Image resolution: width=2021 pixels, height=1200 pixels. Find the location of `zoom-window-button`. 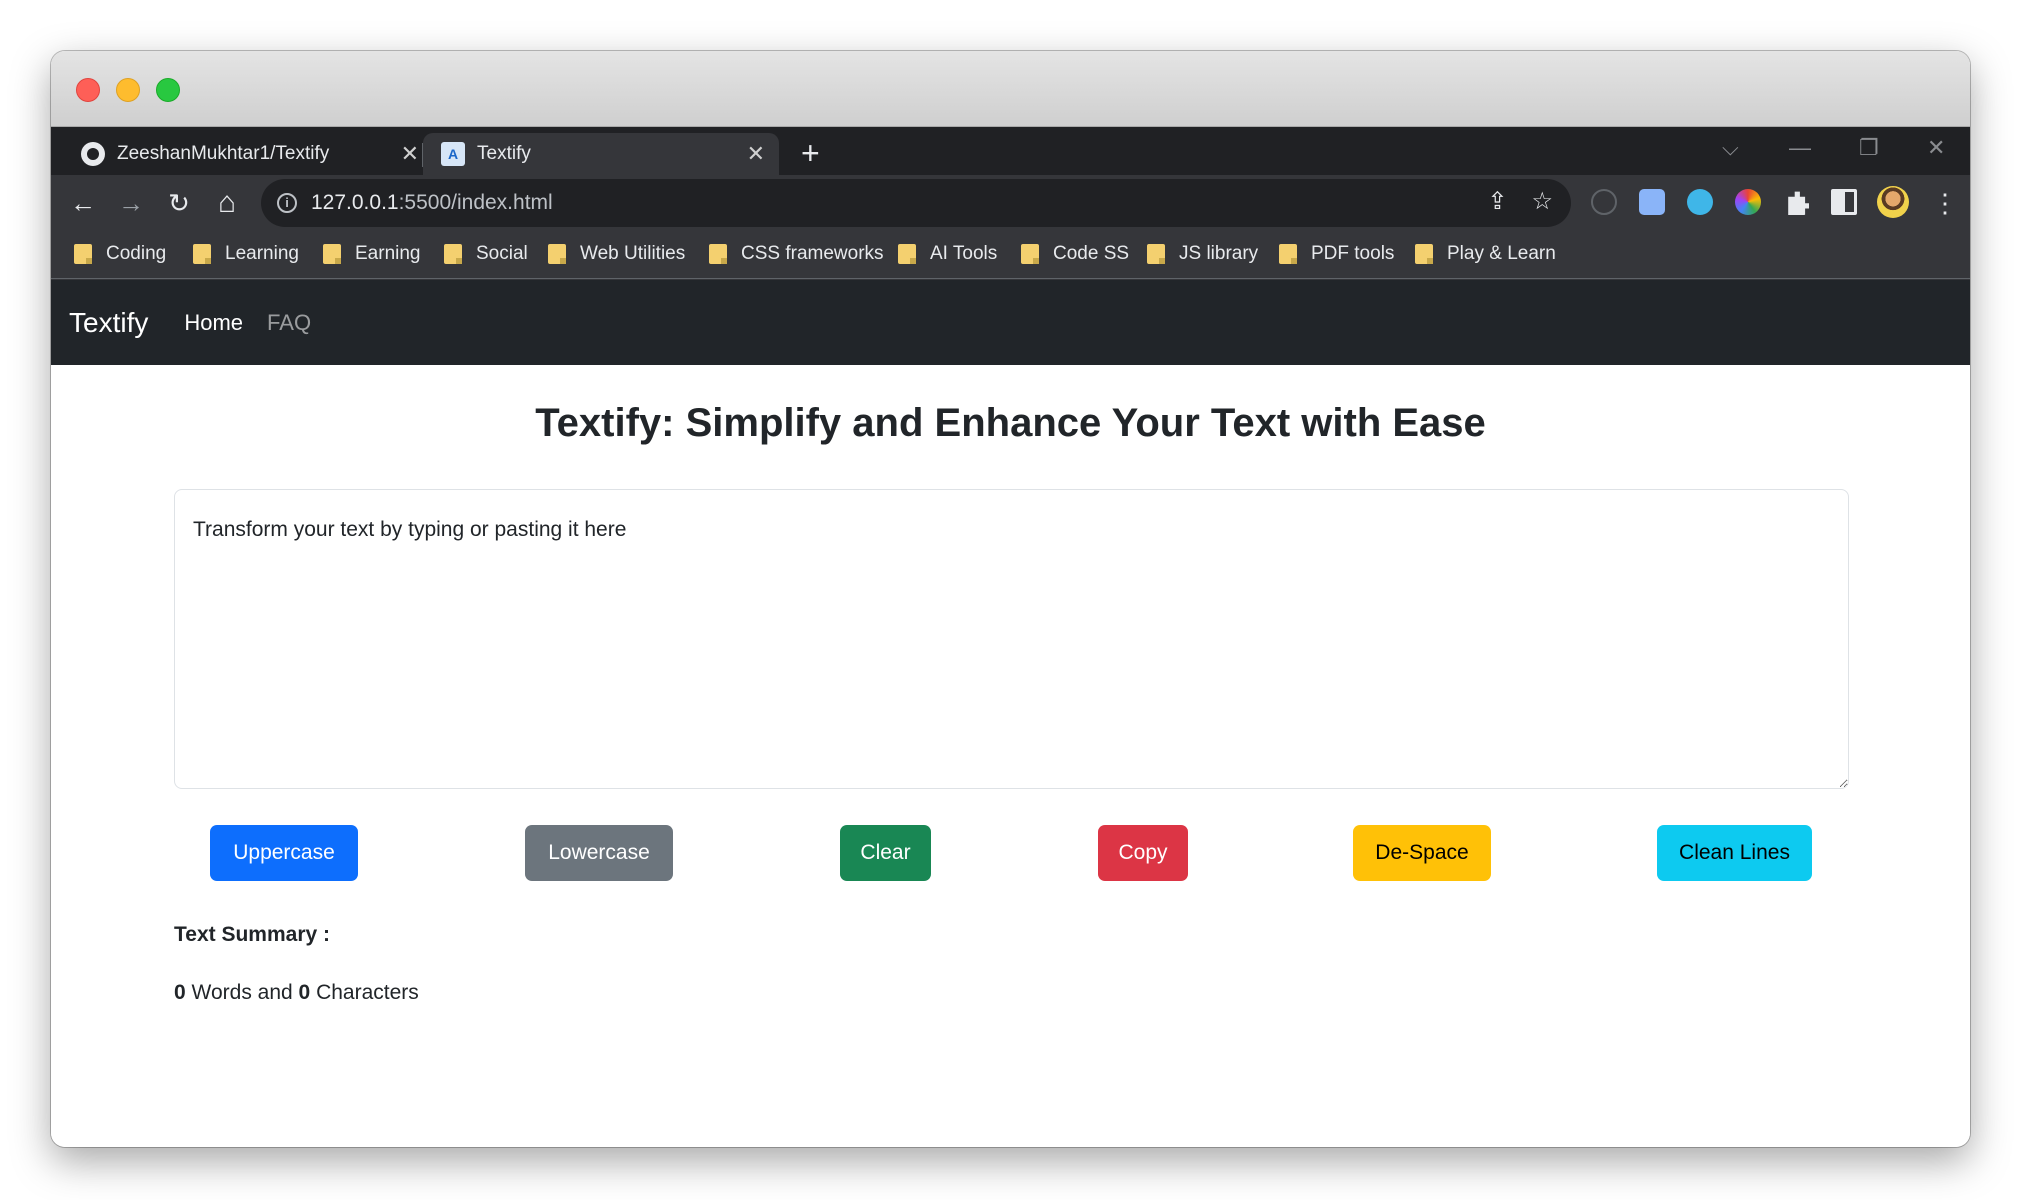

zoom-window-button is located at coordinates (168, 90).